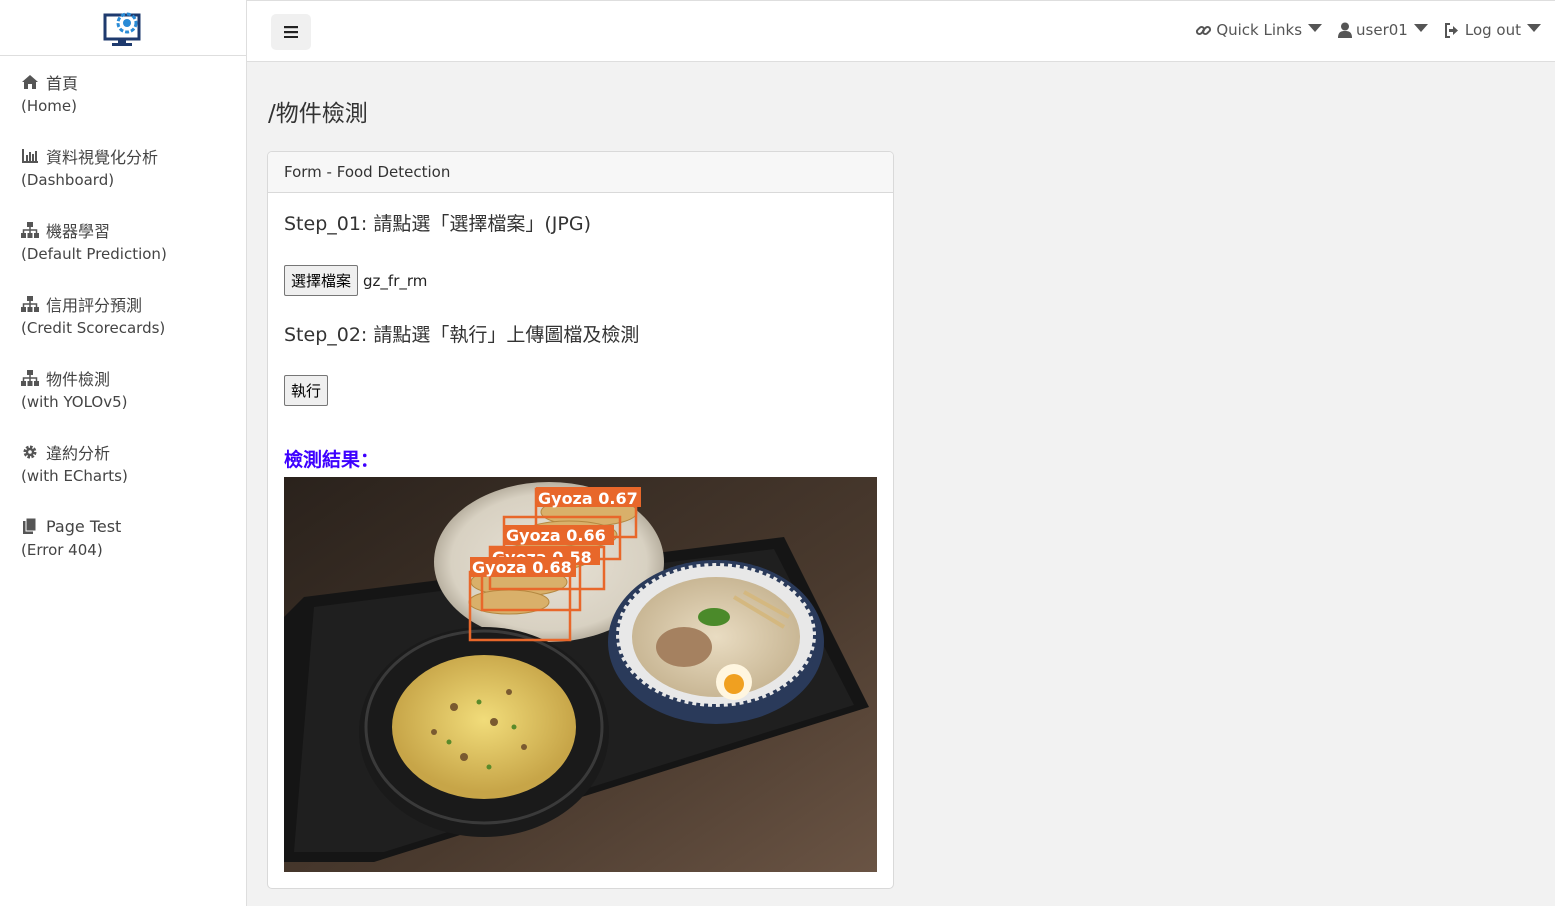 The height and width of the screenshot is (906, 1555). I want to click on step1-text: Step_01: 請點選「選擇檔案」(JPG), so click(437, 224).